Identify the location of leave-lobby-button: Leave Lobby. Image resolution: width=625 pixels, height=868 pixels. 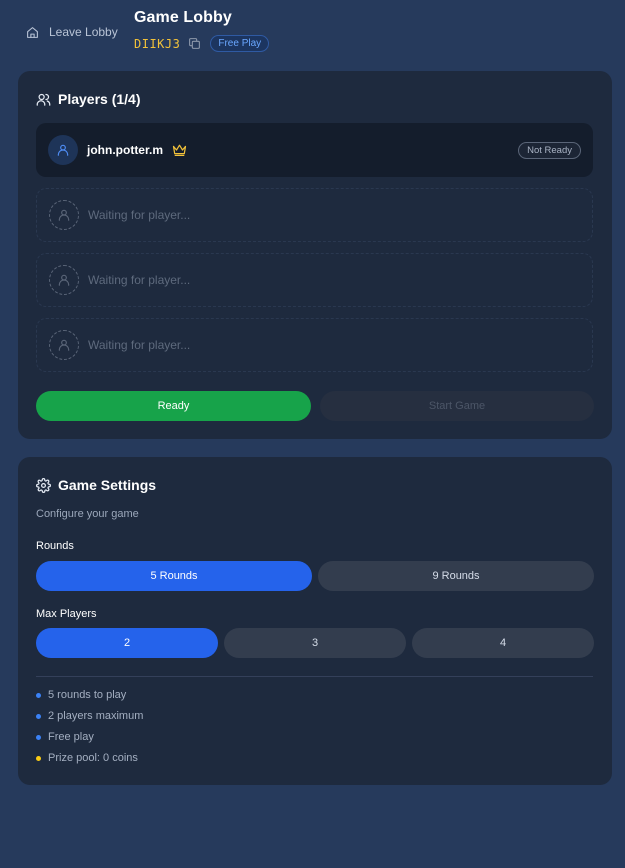
(72, 32).